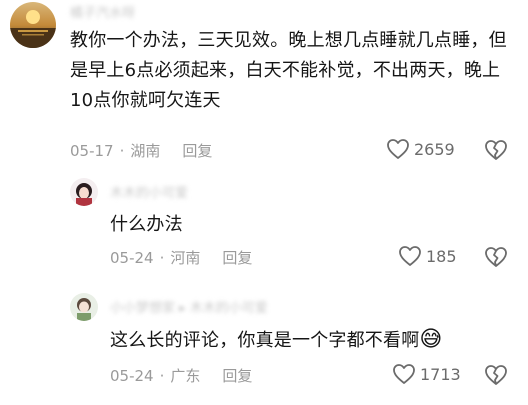 The width and height of the screenshot is (528, 405). I want to click on like-button: 2659, so click(420, 149).